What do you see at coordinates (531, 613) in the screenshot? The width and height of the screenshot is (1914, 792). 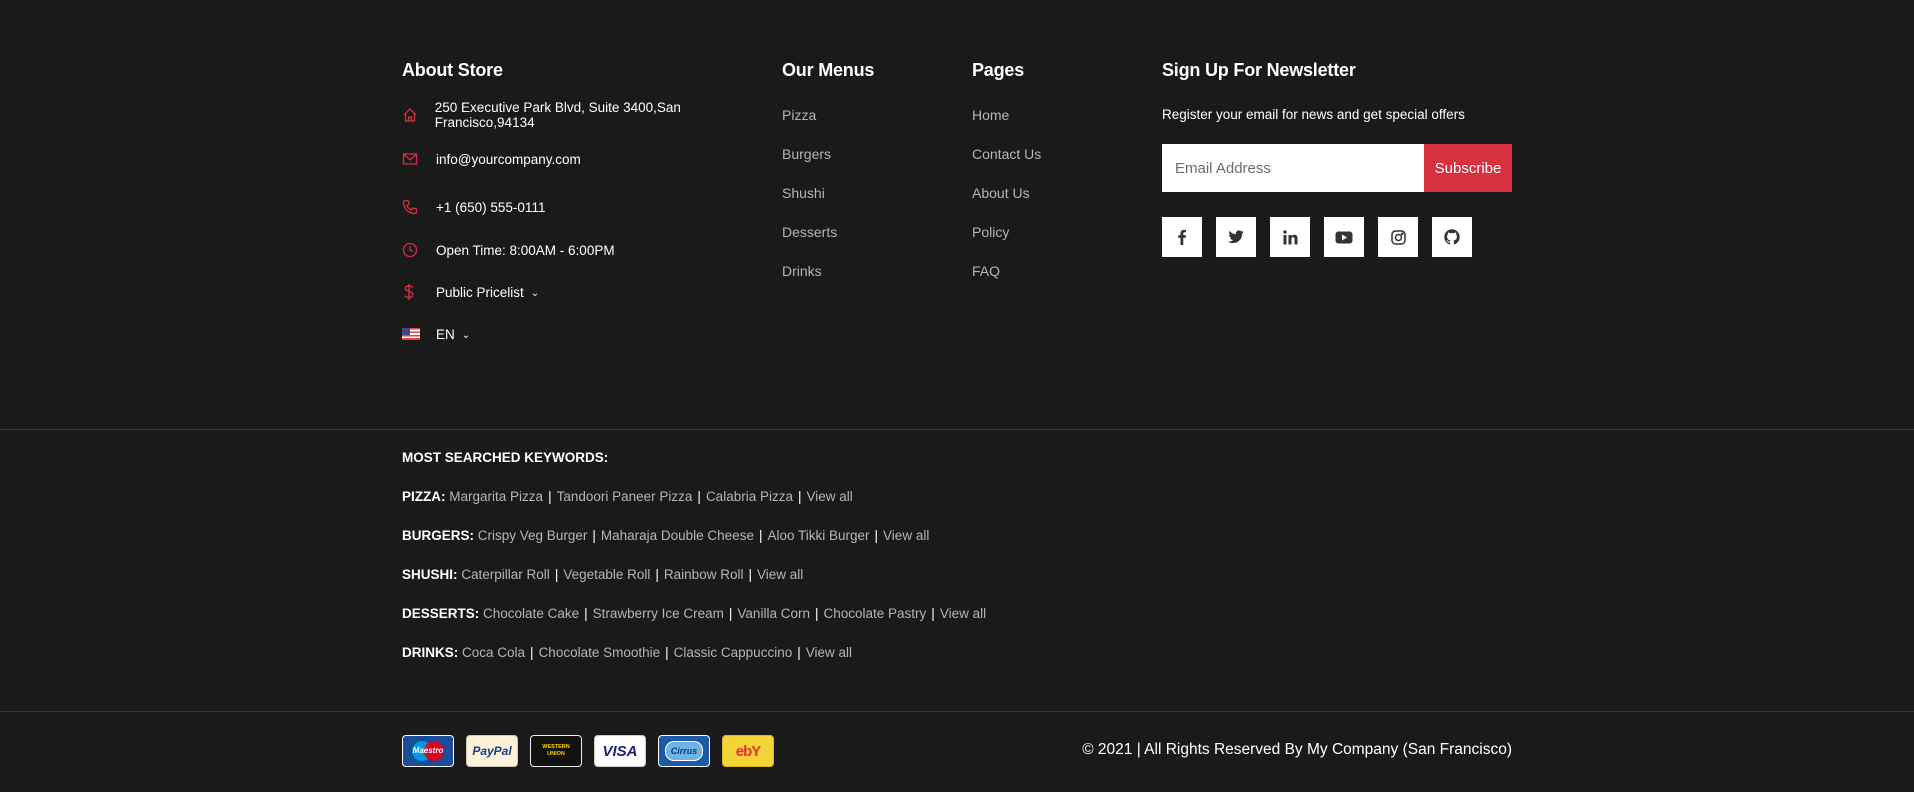 I see `keyword-link: Chocolate Cake` at bounding box center [531, 613].